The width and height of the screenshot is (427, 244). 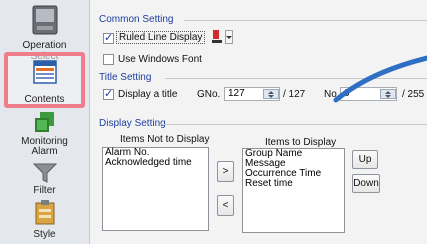 I want to click on chevron-down-icon, so click(x=229, y=37).